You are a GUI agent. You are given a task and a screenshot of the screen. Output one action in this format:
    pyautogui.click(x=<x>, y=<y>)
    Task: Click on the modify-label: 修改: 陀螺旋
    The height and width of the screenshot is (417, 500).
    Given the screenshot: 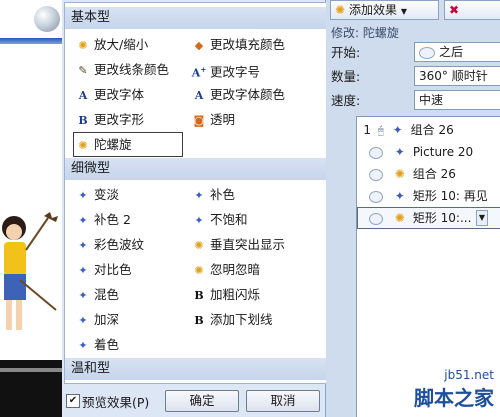 What is the action you would take?
    pyautogui.click(x=365, y=33)
    